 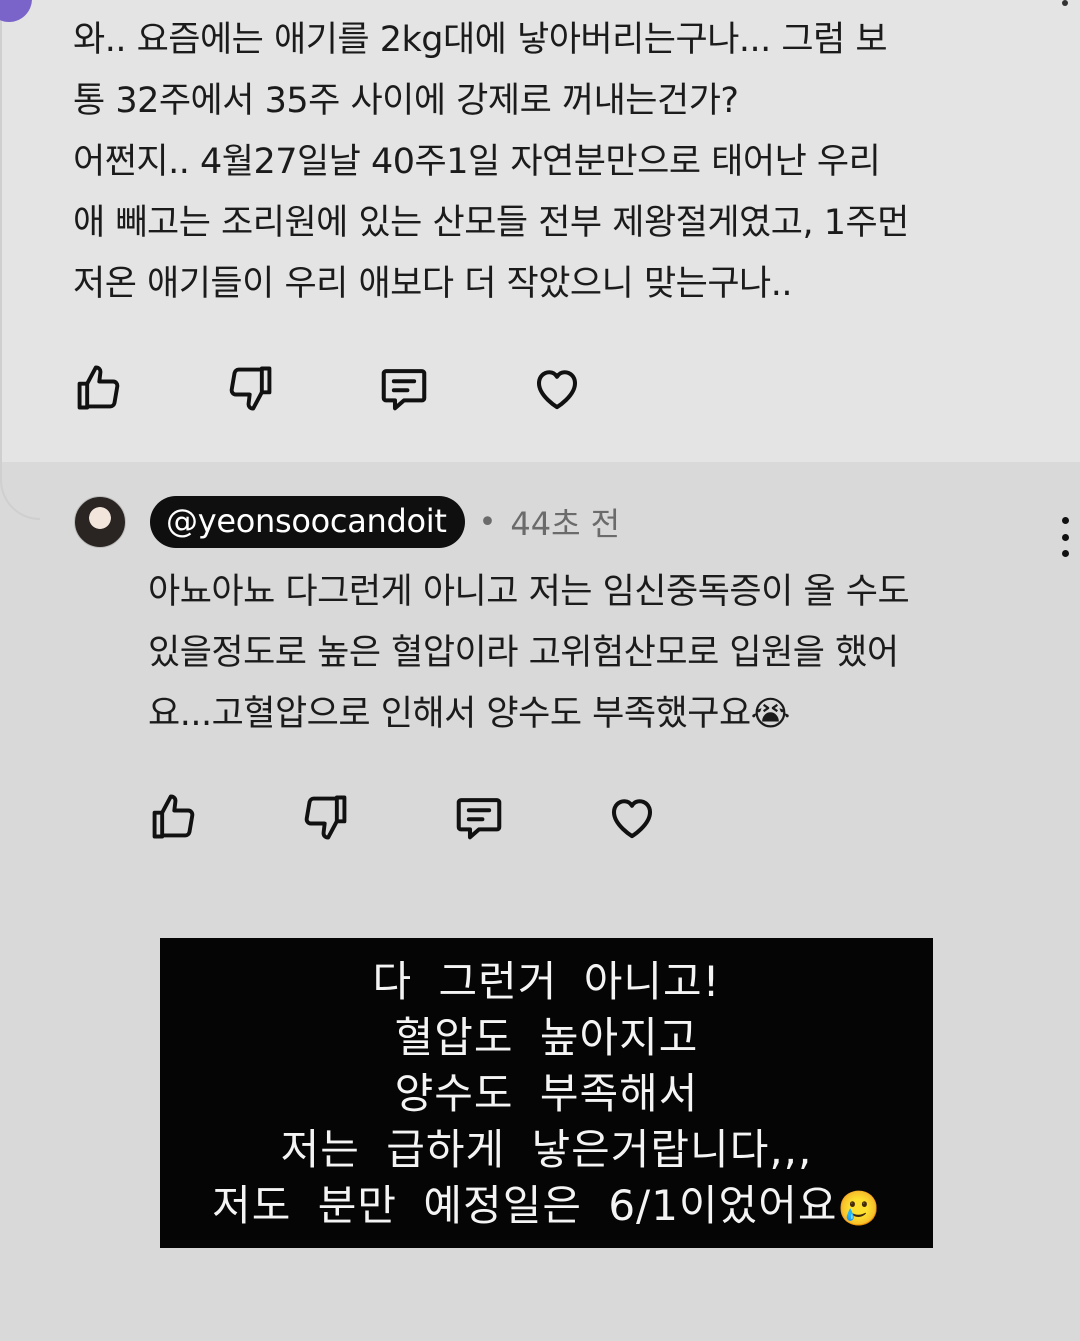 I want to click on caption-line-text: 저도 분만 예정일은 6/1이었어요, so click(x=525, y=1205).